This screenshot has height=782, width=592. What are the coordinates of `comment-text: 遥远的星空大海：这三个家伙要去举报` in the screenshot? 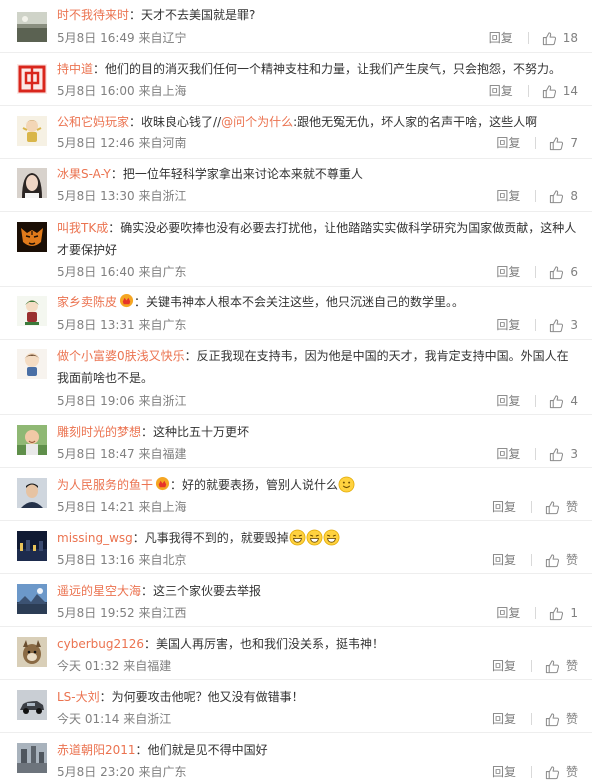 It's located at (317, 591).